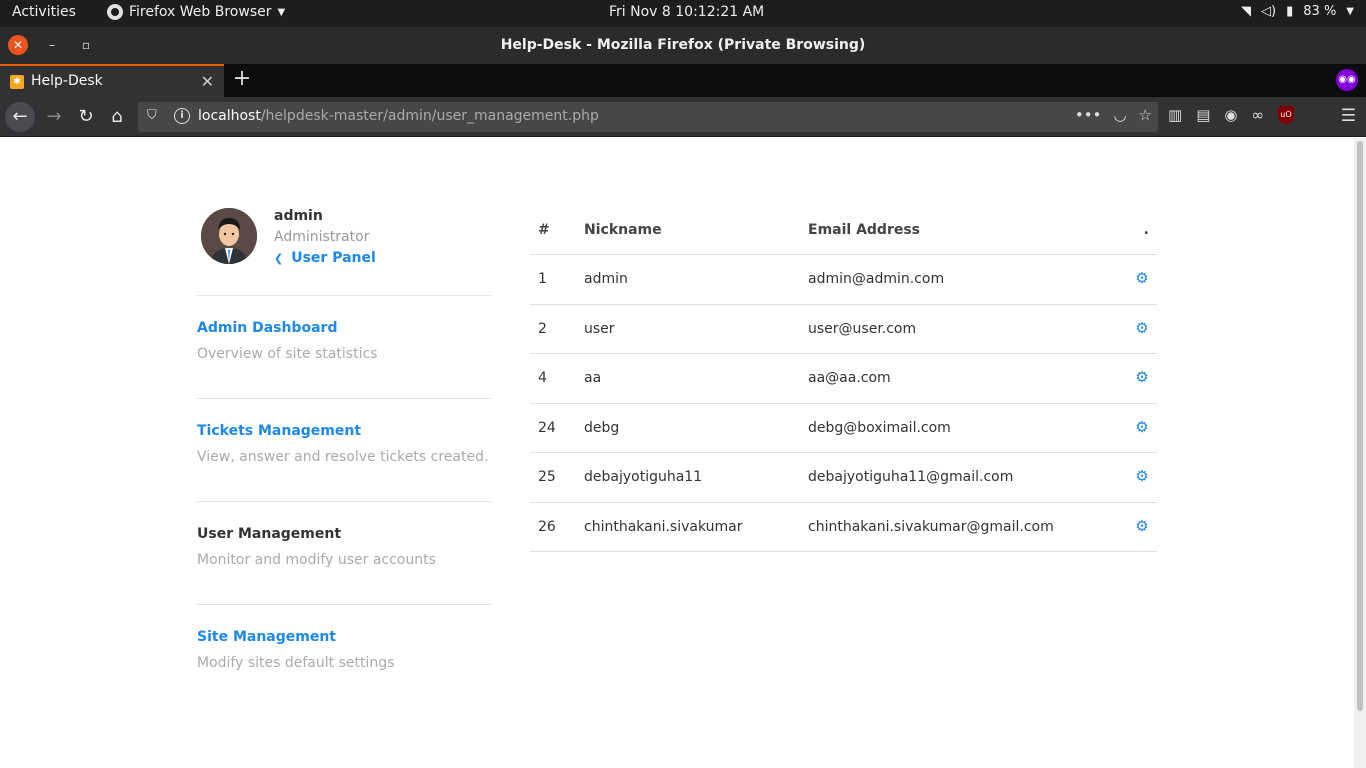 This screenshot has height=768, width=1366. What do you see at coordinates (876, 279) in the screenshot?
I see `row-email: admin@admin.com` at bounding box center [876, 279].